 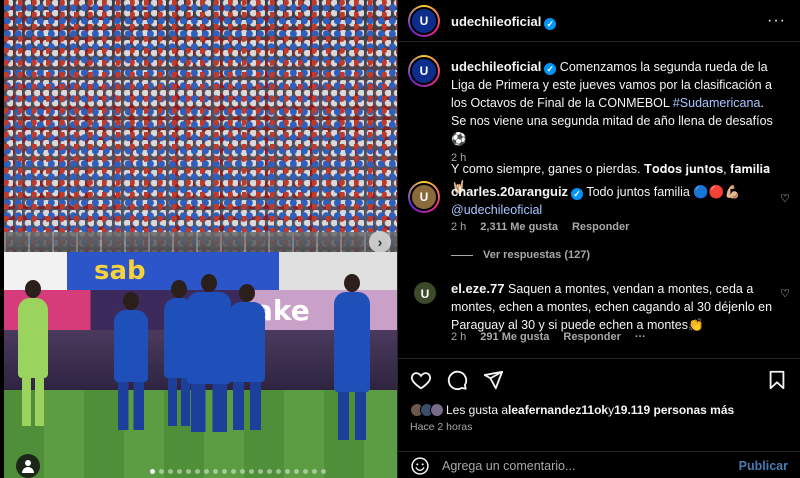 I want to click on comment-input, so click(x=590, y=465).